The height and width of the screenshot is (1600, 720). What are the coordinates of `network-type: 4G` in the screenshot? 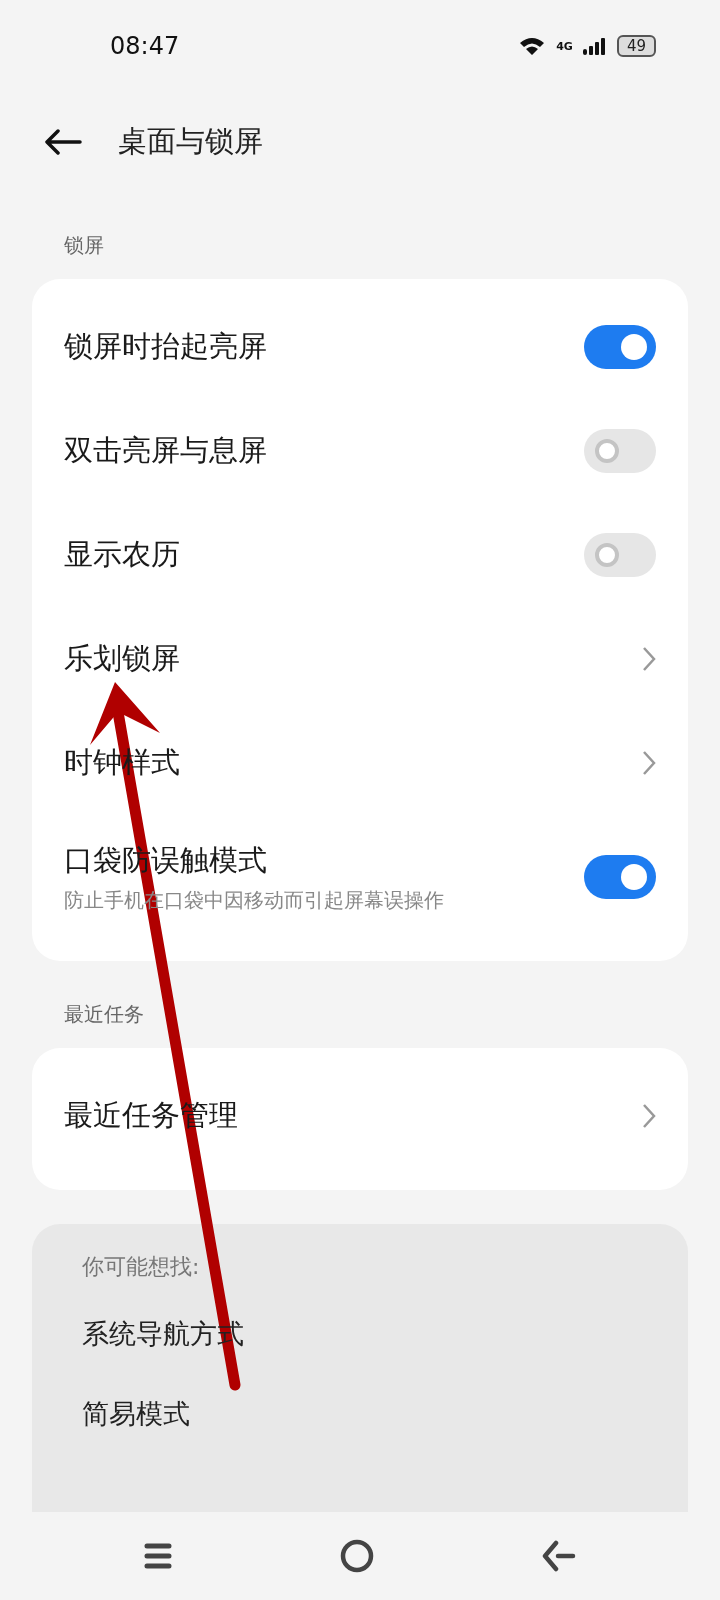 It's located at (564, 46).